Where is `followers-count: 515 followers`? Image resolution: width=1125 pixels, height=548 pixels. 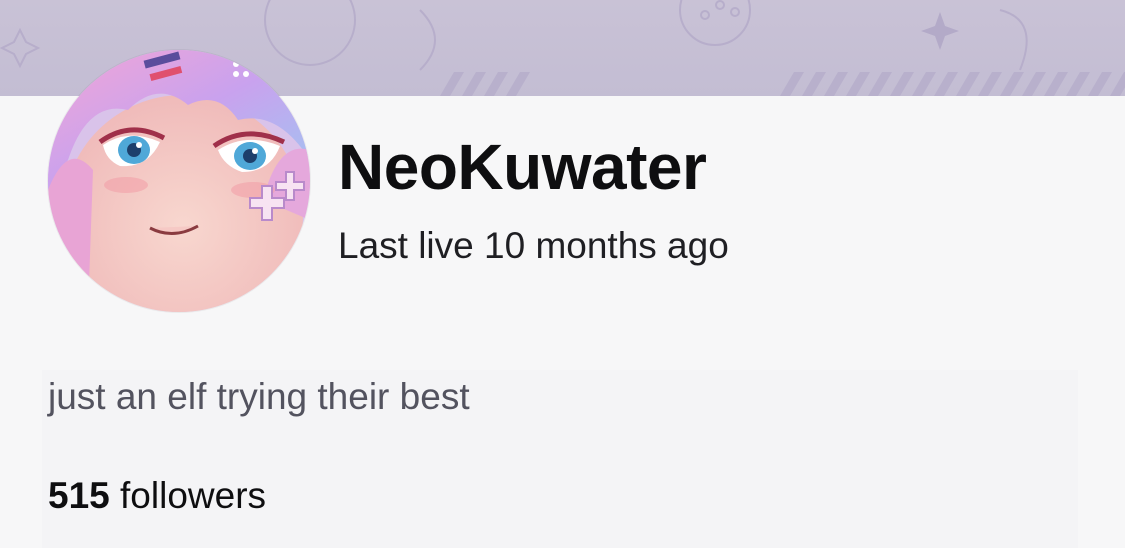
followers-count: 515 followers is located at coordinates (157, 496).